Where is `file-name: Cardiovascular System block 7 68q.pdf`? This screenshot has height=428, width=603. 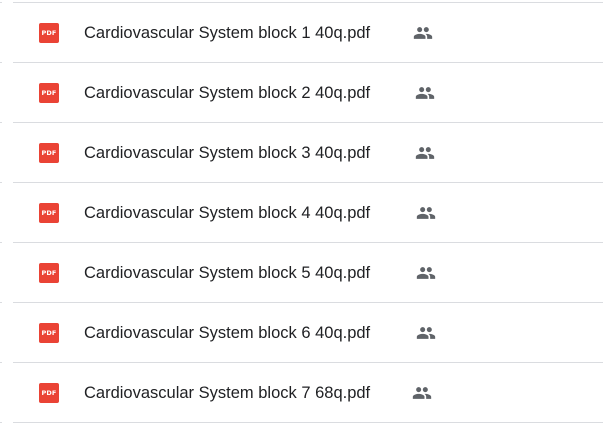
file-name: Cardiovascular System block 7 68q.pdf is located at coordinates (227, 393).